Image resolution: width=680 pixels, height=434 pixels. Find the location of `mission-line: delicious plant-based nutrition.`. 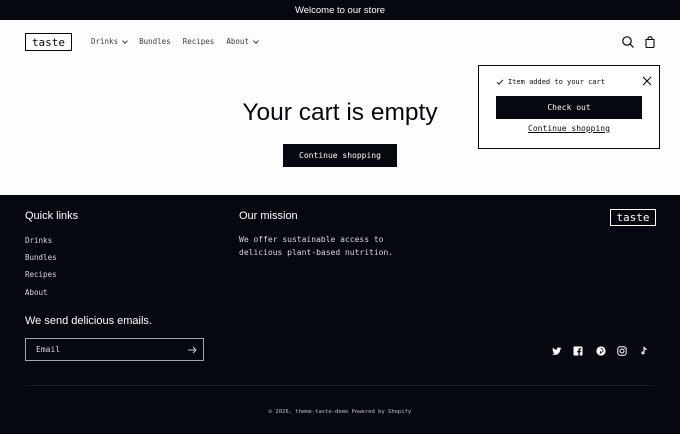

mission-line: delicious plant-based nutrition. is located at coordinates (316, 252).